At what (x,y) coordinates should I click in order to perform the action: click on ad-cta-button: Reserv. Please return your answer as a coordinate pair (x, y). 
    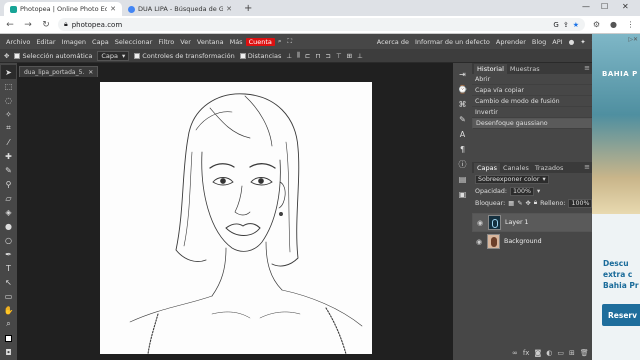
    Looking at the image, I should click on (621, 315).